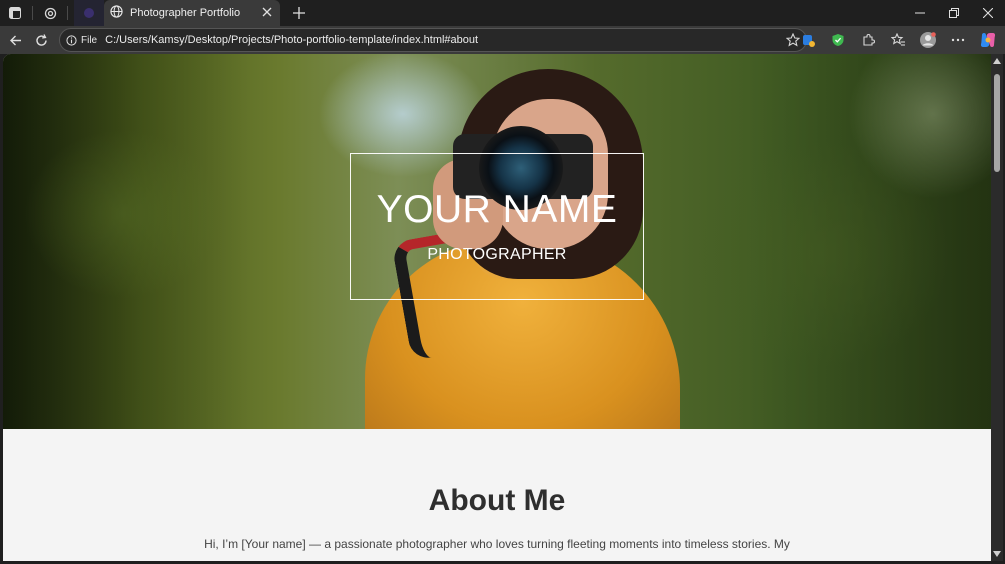 This screenshot has height=564, width=1005. I want to click on minimize-button, so click(920, 13).